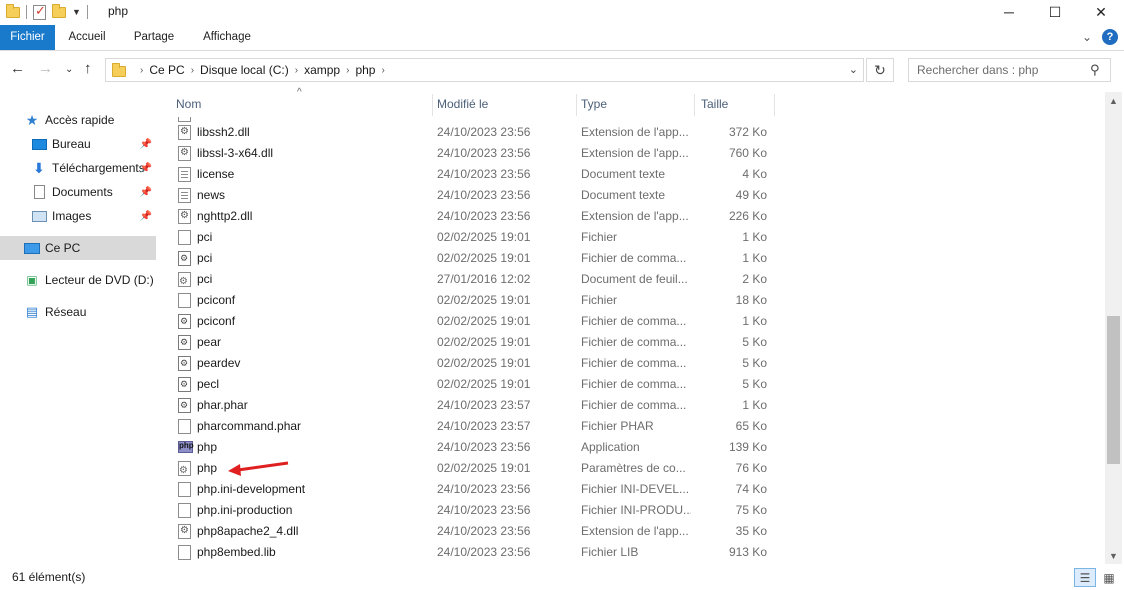 Image resolution: width=1124 pixels, height=590 pixels. What do you see at coordinates (211, 195) in the screenshot?
I see `file-name: news` at bounding box center [211, 195].